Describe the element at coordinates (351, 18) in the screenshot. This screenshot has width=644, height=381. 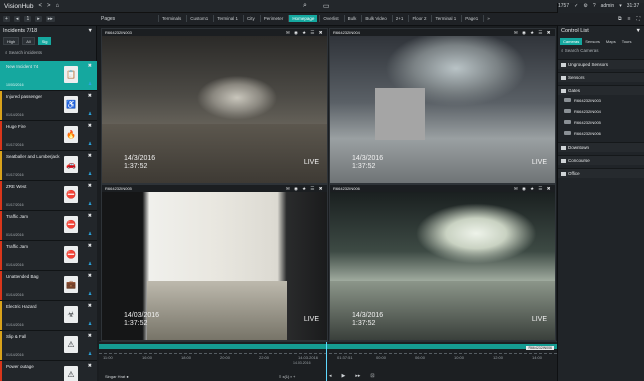
I see `page-tab: Bulk` at that location.